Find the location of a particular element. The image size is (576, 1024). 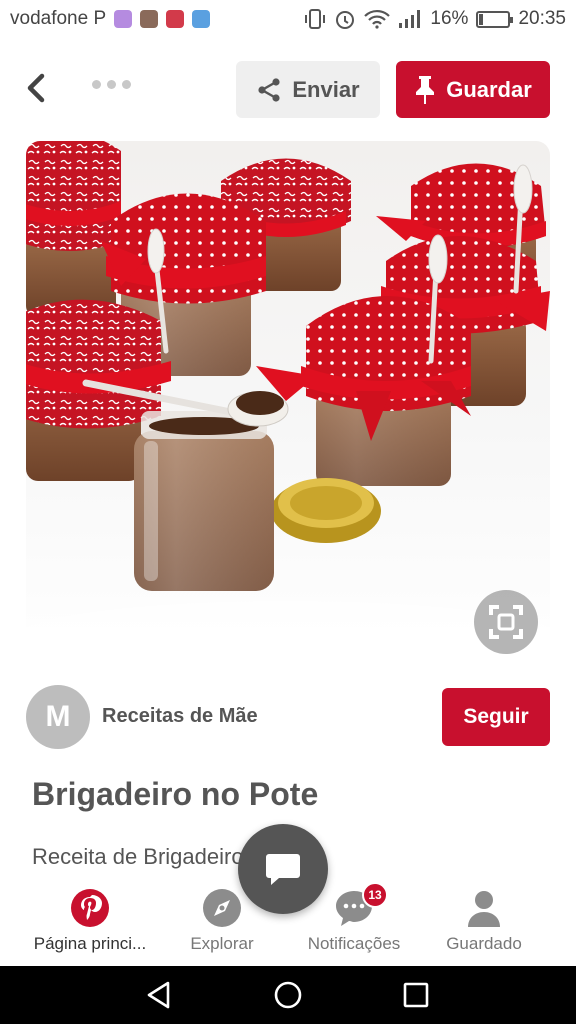

status-bar: vodafone P 16% 20:35 is located at coordinates (288, 20).